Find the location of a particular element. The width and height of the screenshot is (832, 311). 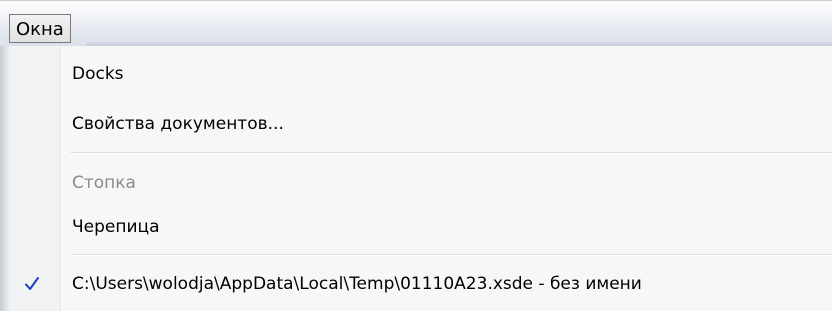

menu-item-label: Стопка is located at coordinates (104, 183).